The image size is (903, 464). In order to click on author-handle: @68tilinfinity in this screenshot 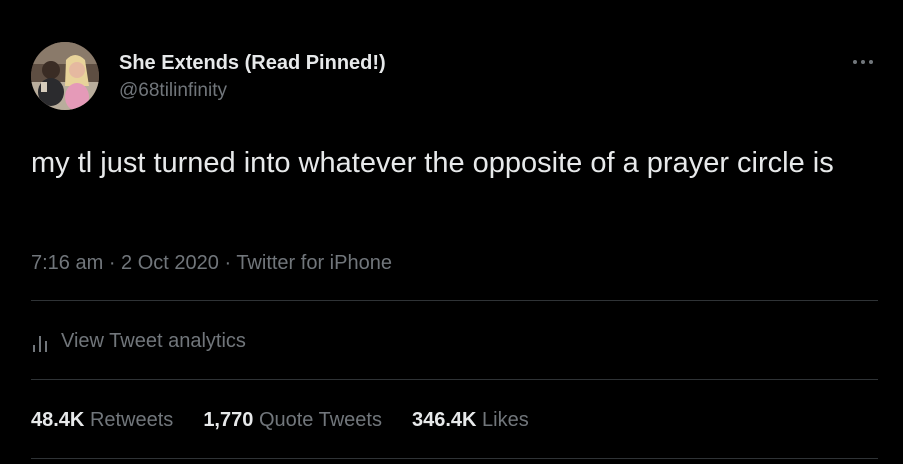, I will do `click(252, 91)`.